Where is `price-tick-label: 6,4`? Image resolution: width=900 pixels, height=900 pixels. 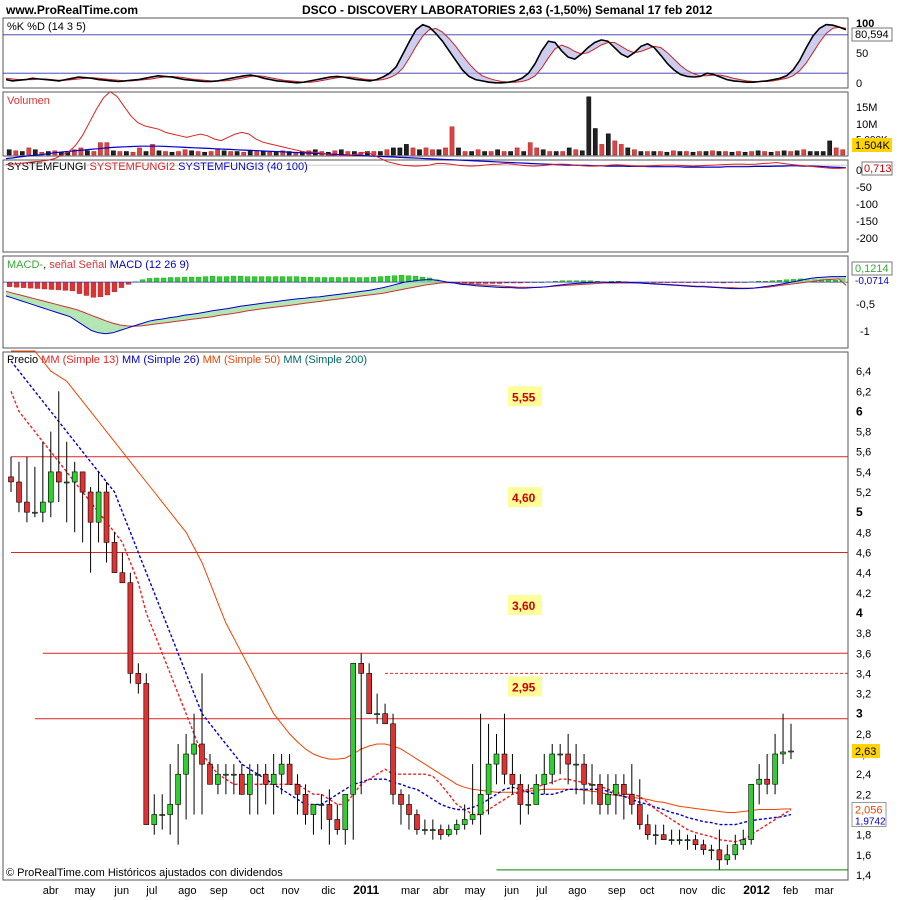
price-tick-label: 6,4 is located at coordinates (863, 372).